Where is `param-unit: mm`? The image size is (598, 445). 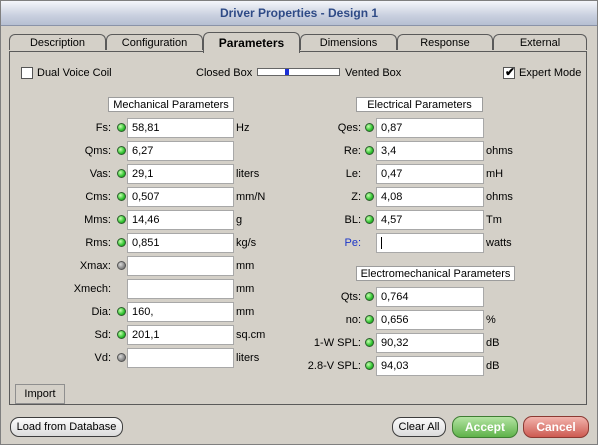
param-unit: mm is located at coordinates (245, 312).